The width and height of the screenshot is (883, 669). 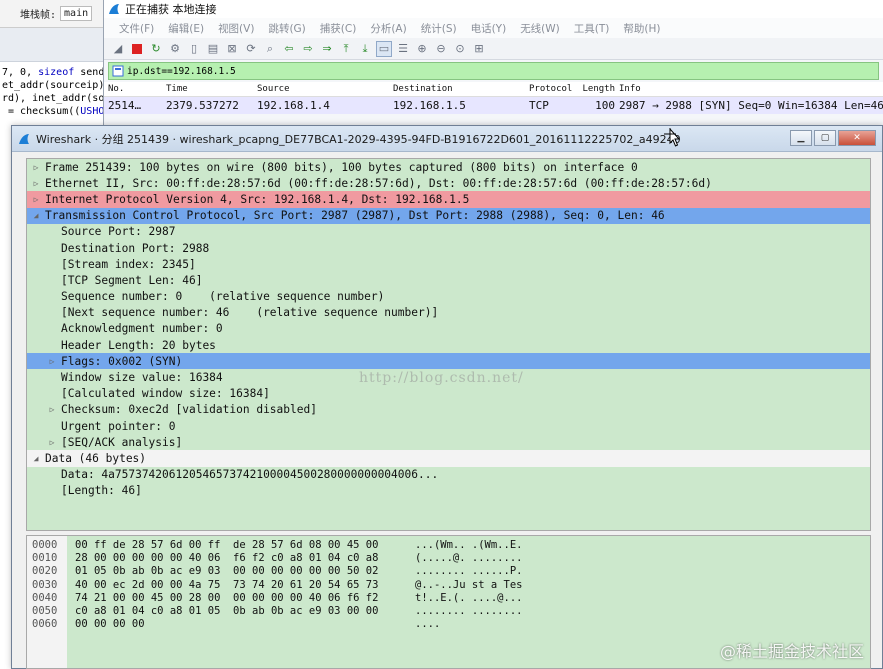 I want to click on tree-row: [TCP Segment Len: 46], so click(x=448, y=280).